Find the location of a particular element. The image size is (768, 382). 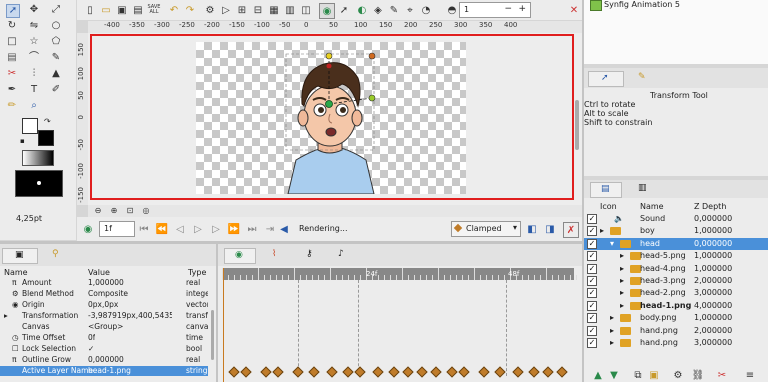

frame-spin-field: 1 − + is located at coordinates (495, 10).